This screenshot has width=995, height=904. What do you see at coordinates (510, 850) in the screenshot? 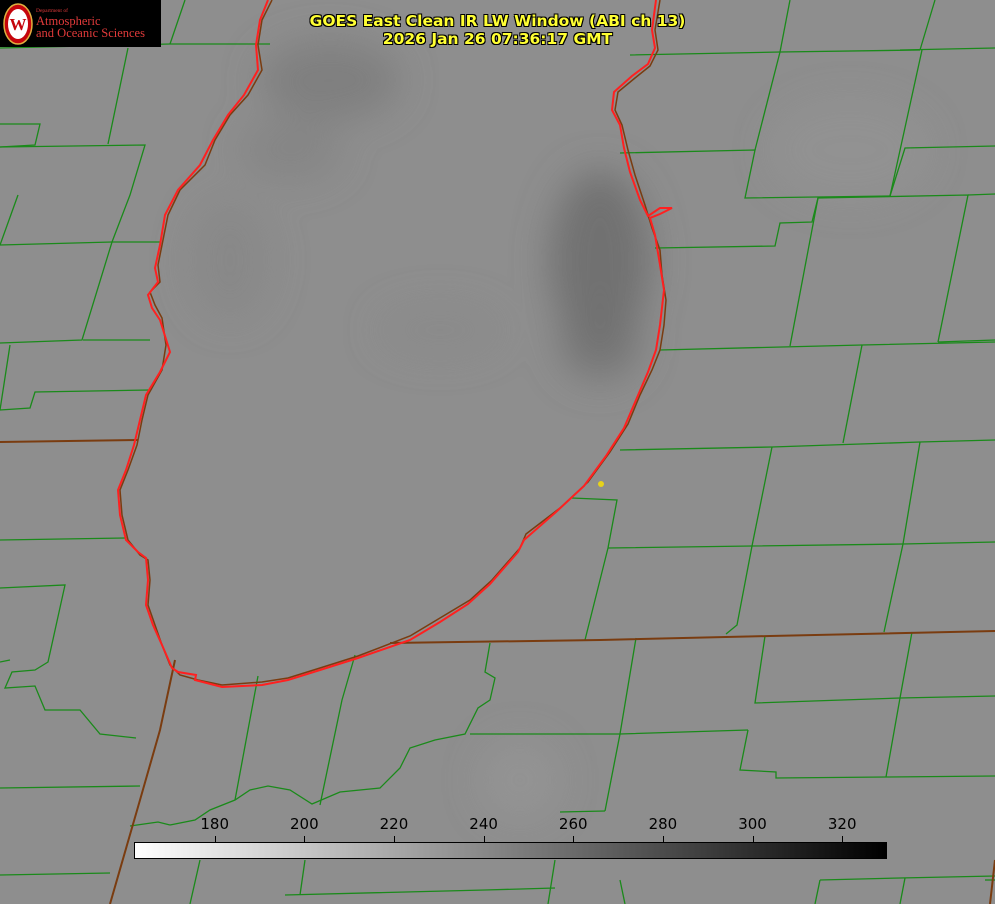
I see `colorbar` at bounding box center [510, 850].